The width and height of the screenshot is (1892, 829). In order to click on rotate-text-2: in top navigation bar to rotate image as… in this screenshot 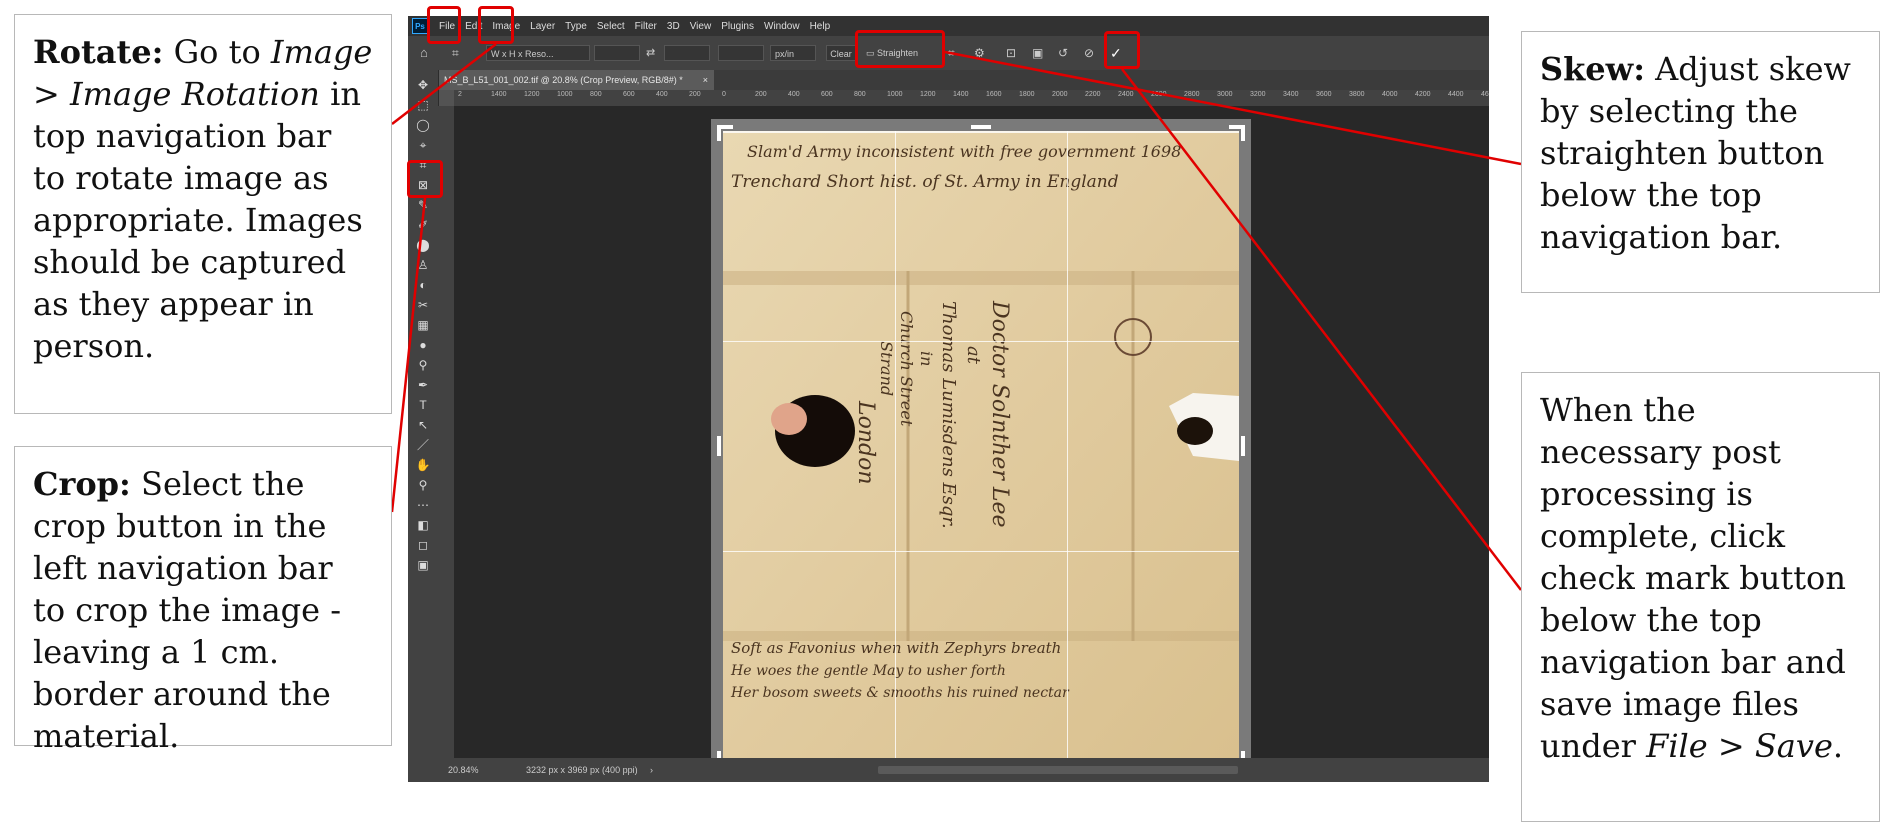, I will do `click(198, 220)`.